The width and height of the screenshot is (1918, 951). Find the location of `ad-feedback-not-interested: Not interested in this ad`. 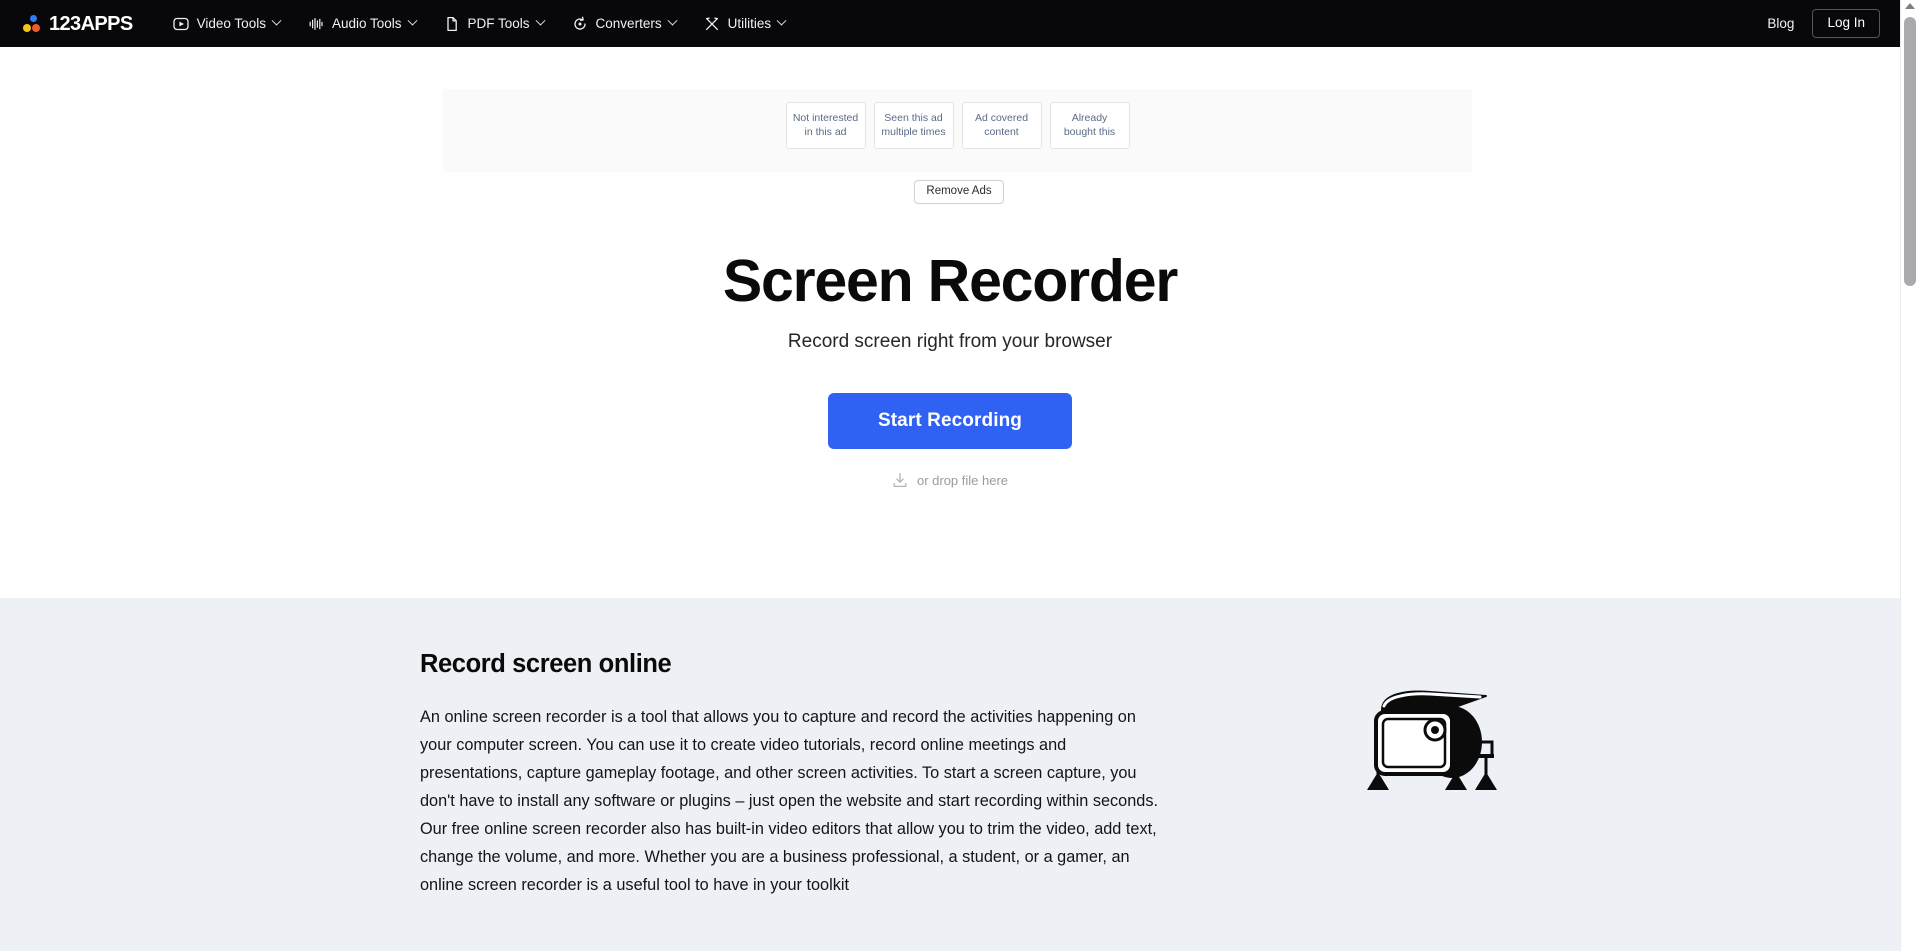

ad-feedback-not-interested: Not interested in this ad is located at coordinates (825, 125).